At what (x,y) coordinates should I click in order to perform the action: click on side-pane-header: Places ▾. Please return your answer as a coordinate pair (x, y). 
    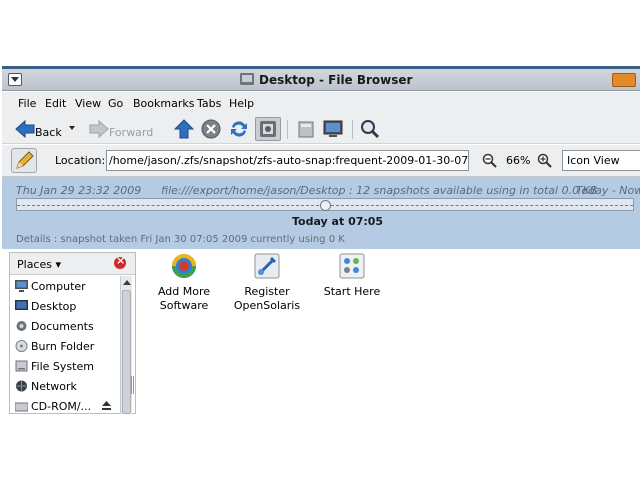
    Looking at the image, I should click on (72, 264).